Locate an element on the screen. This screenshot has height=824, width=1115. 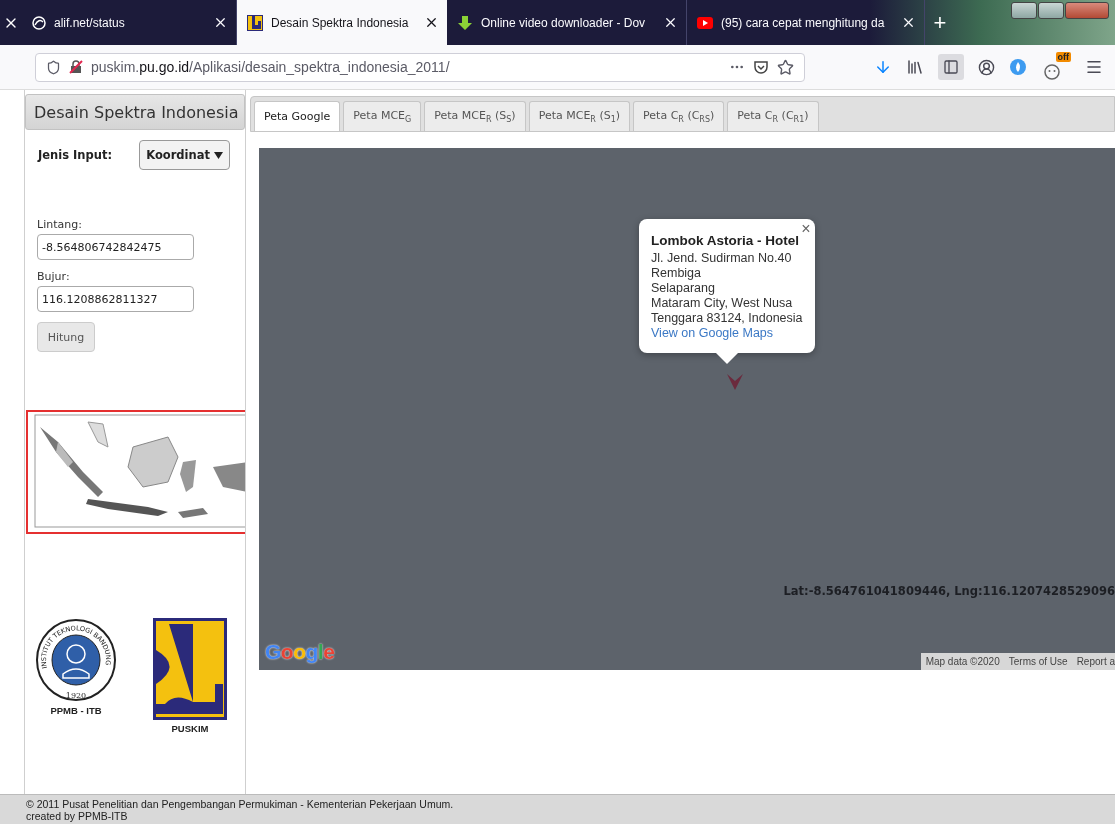
swirl-icon is located at coordinates (39, 22).